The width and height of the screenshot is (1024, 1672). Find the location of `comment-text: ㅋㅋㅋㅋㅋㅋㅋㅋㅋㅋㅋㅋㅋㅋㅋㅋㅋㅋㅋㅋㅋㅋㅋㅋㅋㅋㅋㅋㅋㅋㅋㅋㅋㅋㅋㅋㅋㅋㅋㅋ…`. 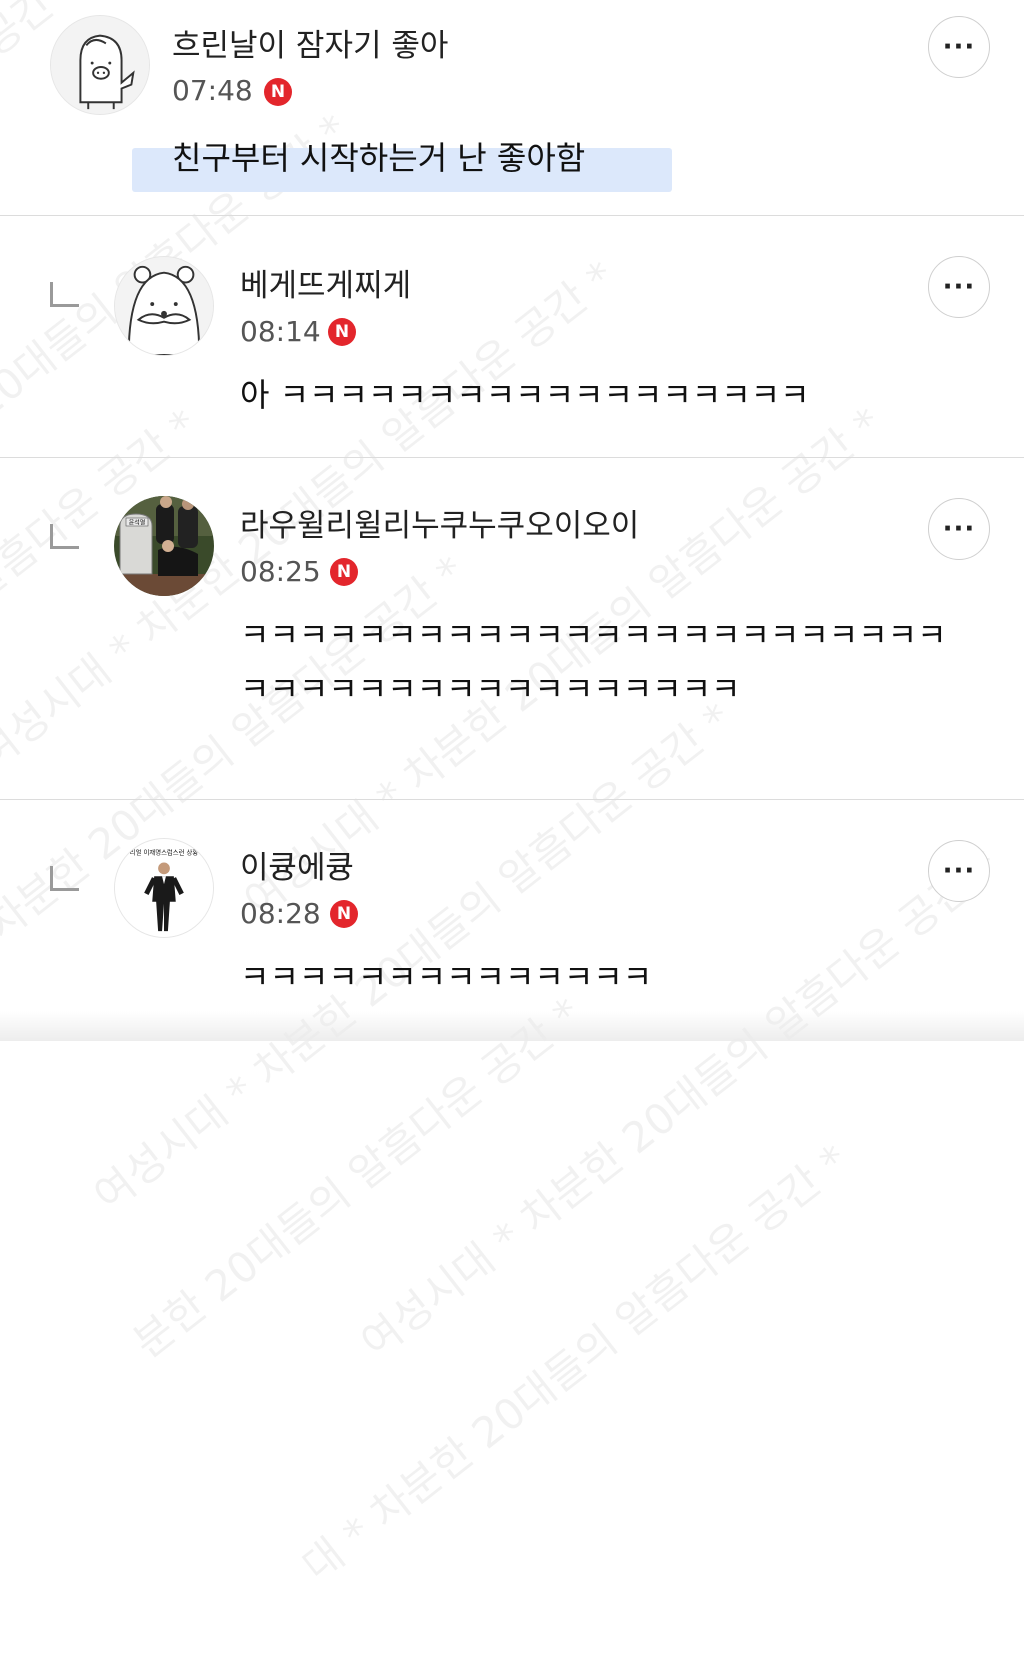

comment-text: ㅋㅋㅋㅋㅋㅋㅋㅋㅋㅋㅋㅋㅋㅋㅋㅋㅋㅋㅋㅋㅋㅋㅋㅋㅋㅋㅋㅋㅋㅋㅋㅋㅋㅋㅋㅋㅋㅋㅋㅋ… is located at coordinates (593, 662).